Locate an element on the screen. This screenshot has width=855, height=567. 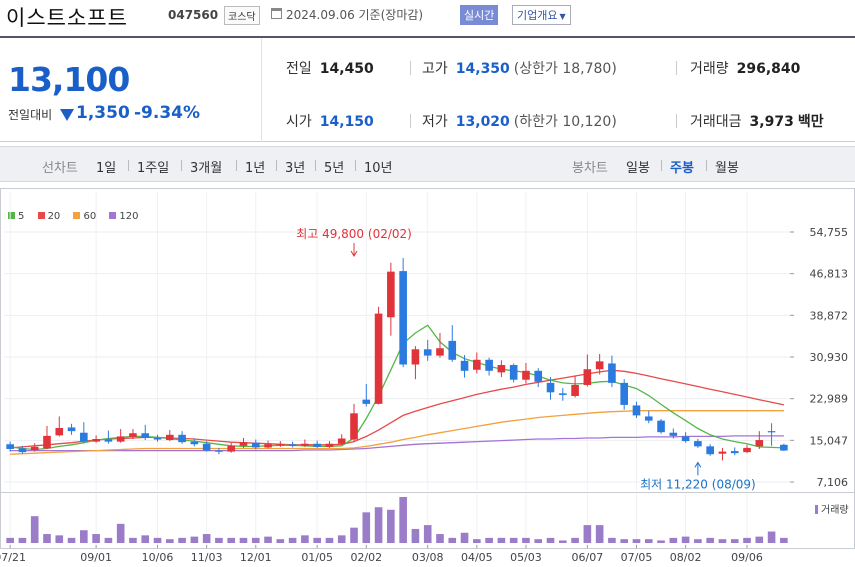
x-tick-label: 04/05 is located at coordinates (477, 557).